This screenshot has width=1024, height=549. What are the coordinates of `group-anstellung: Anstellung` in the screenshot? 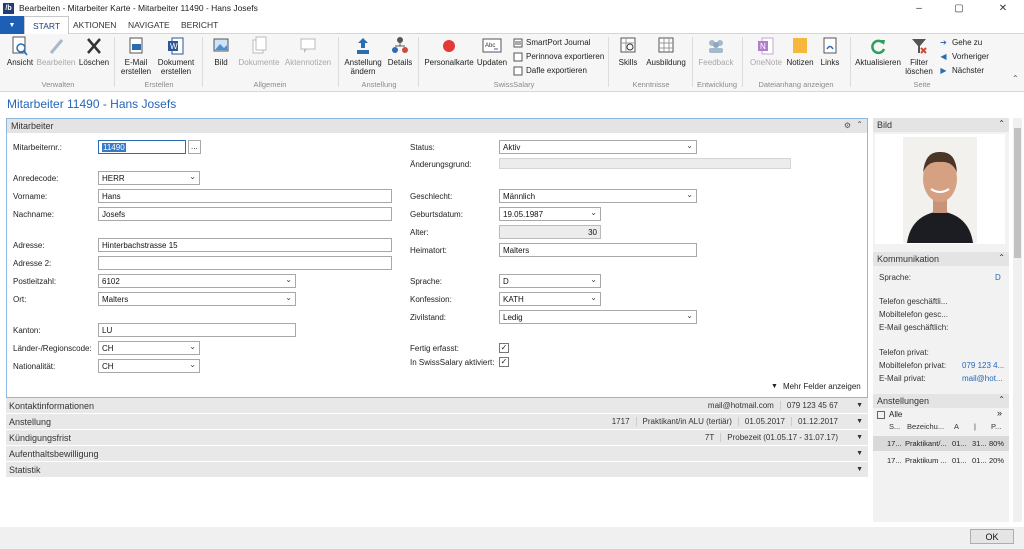 It's located at (379, 84).